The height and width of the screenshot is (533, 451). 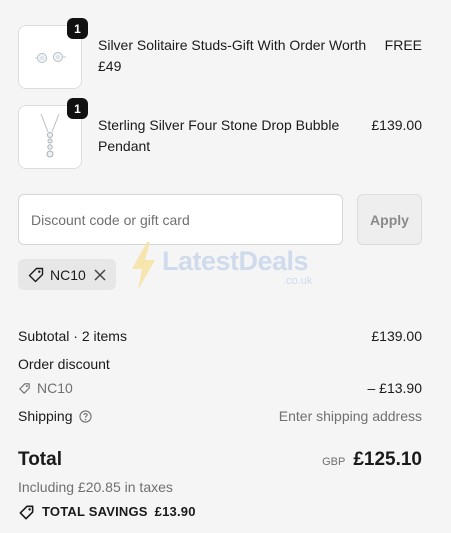 What do you see at coordinates (143, 266) in the screenshot?
I see `lightning-bolt-icon` at bounding box center [143, 266].